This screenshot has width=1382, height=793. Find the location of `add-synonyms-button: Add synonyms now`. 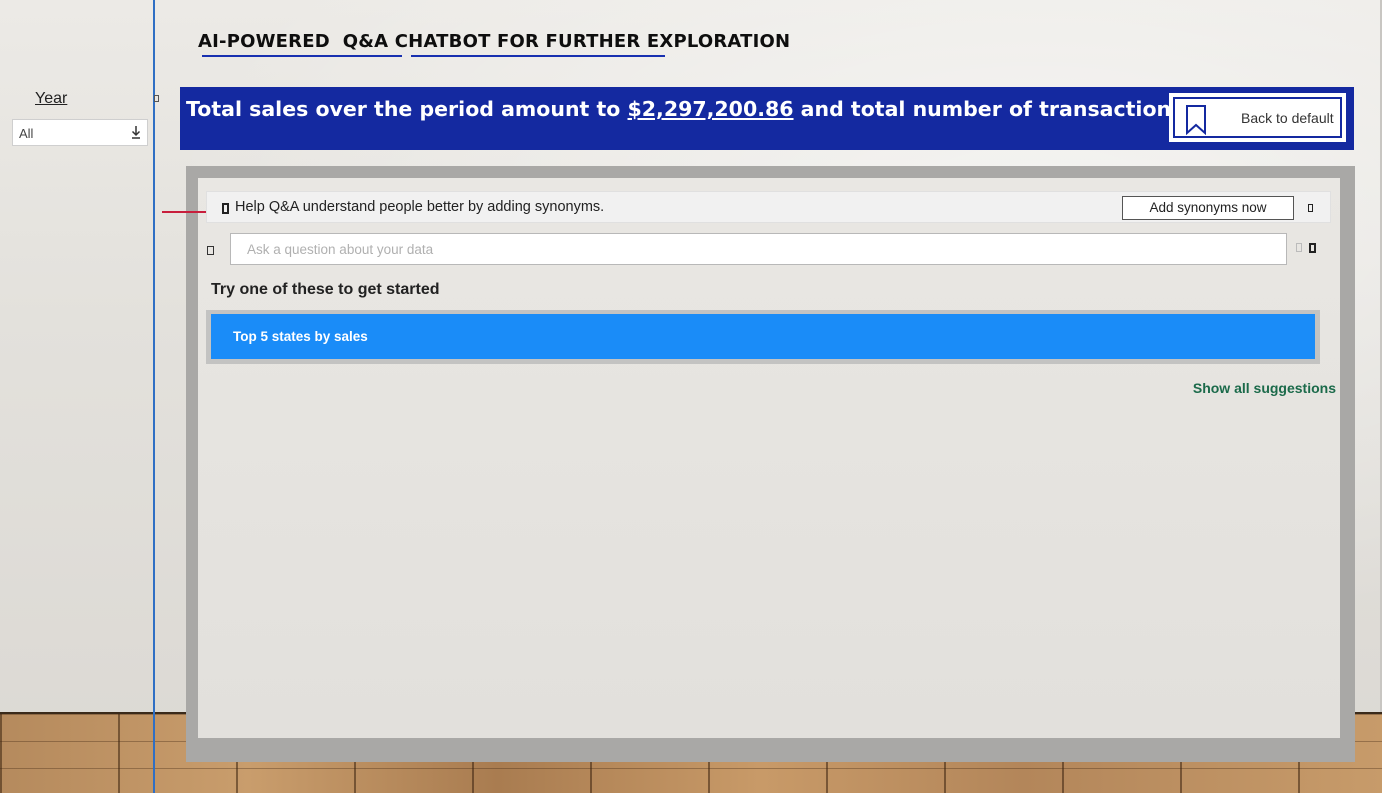

add-synonyms-button: Add synonyms now is located at coordinates (1208, 208).